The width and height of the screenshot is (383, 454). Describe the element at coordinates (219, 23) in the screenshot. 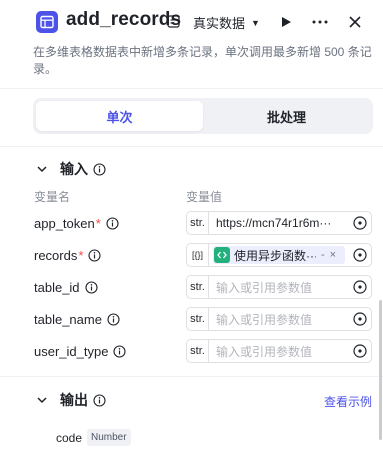

I see `env-label: 真实数据` at that location.